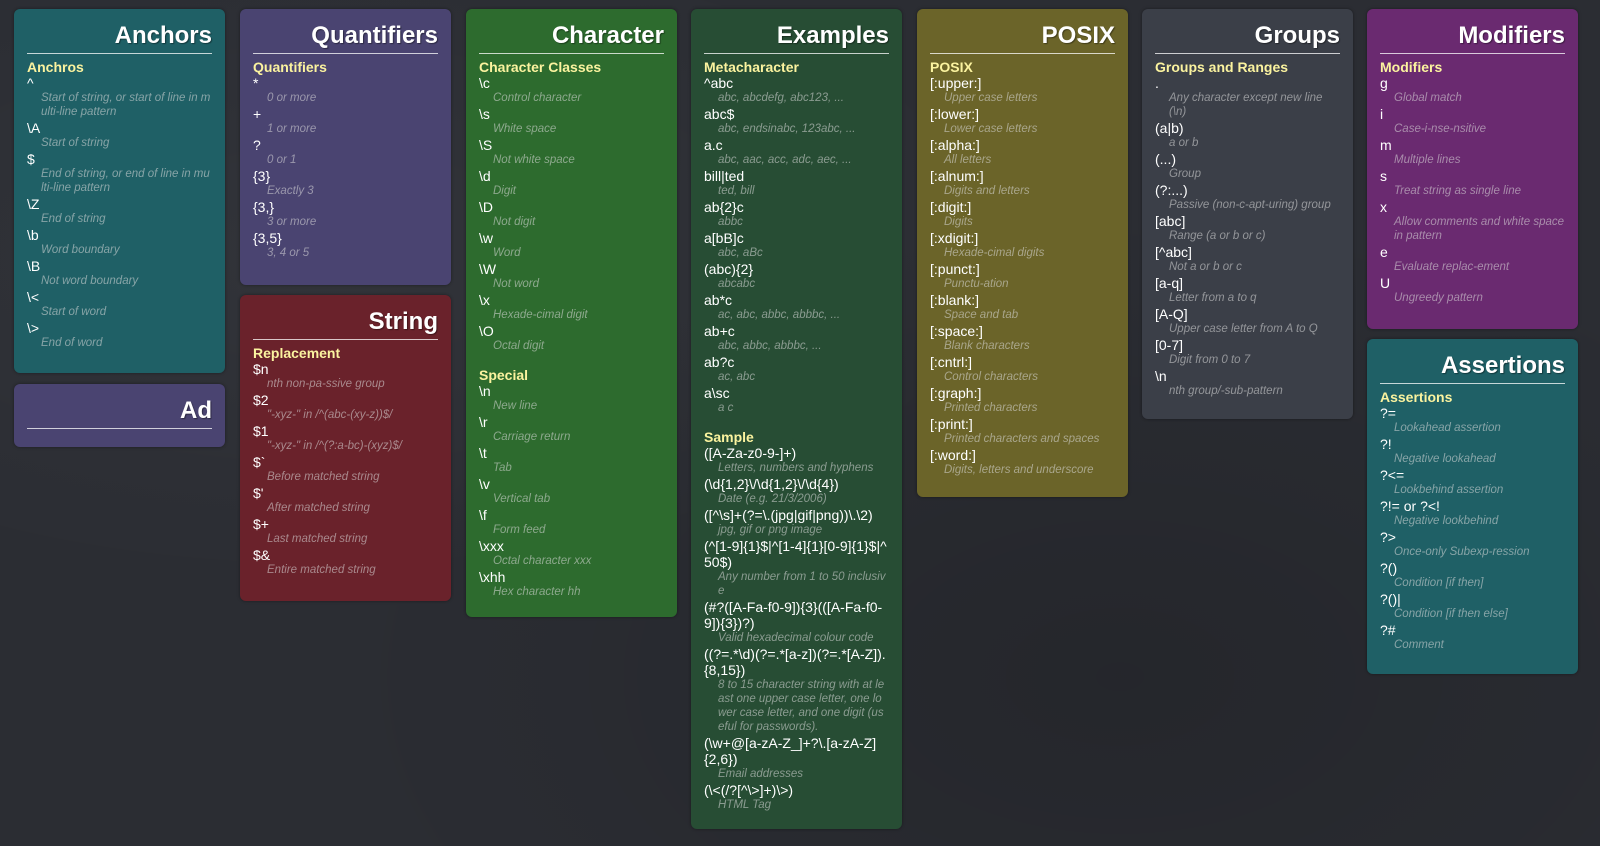 The width and height of the screenshot is (1600, 846). What do you see at coordinates (30, 83) in the screenshot?
I see `regex-term: ^` at bounding box center [30, 83].